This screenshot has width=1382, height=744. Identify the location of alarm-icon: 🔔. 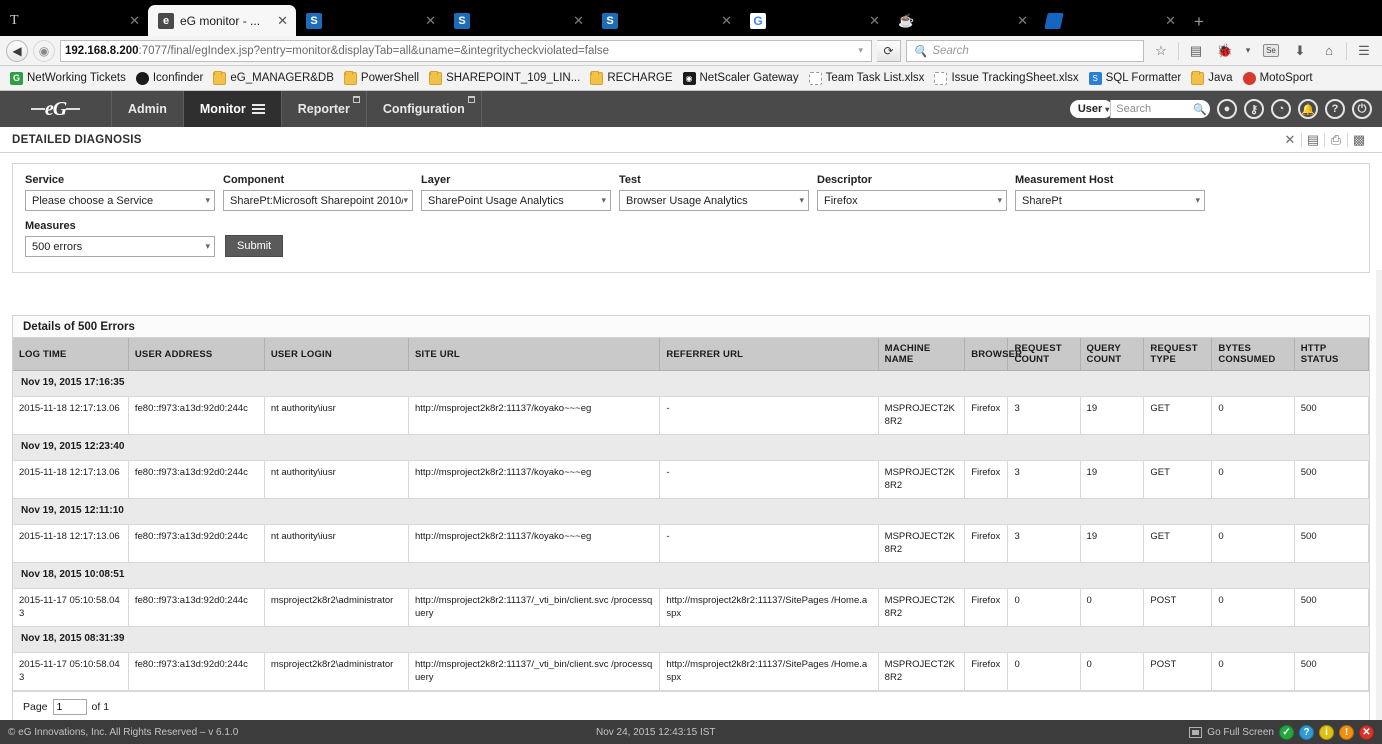
(1308, 109).